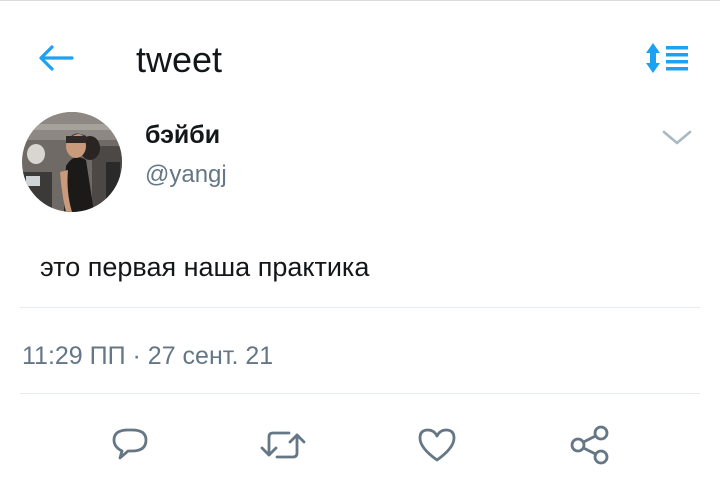  I want to click on share-icon, so click(590, 445).